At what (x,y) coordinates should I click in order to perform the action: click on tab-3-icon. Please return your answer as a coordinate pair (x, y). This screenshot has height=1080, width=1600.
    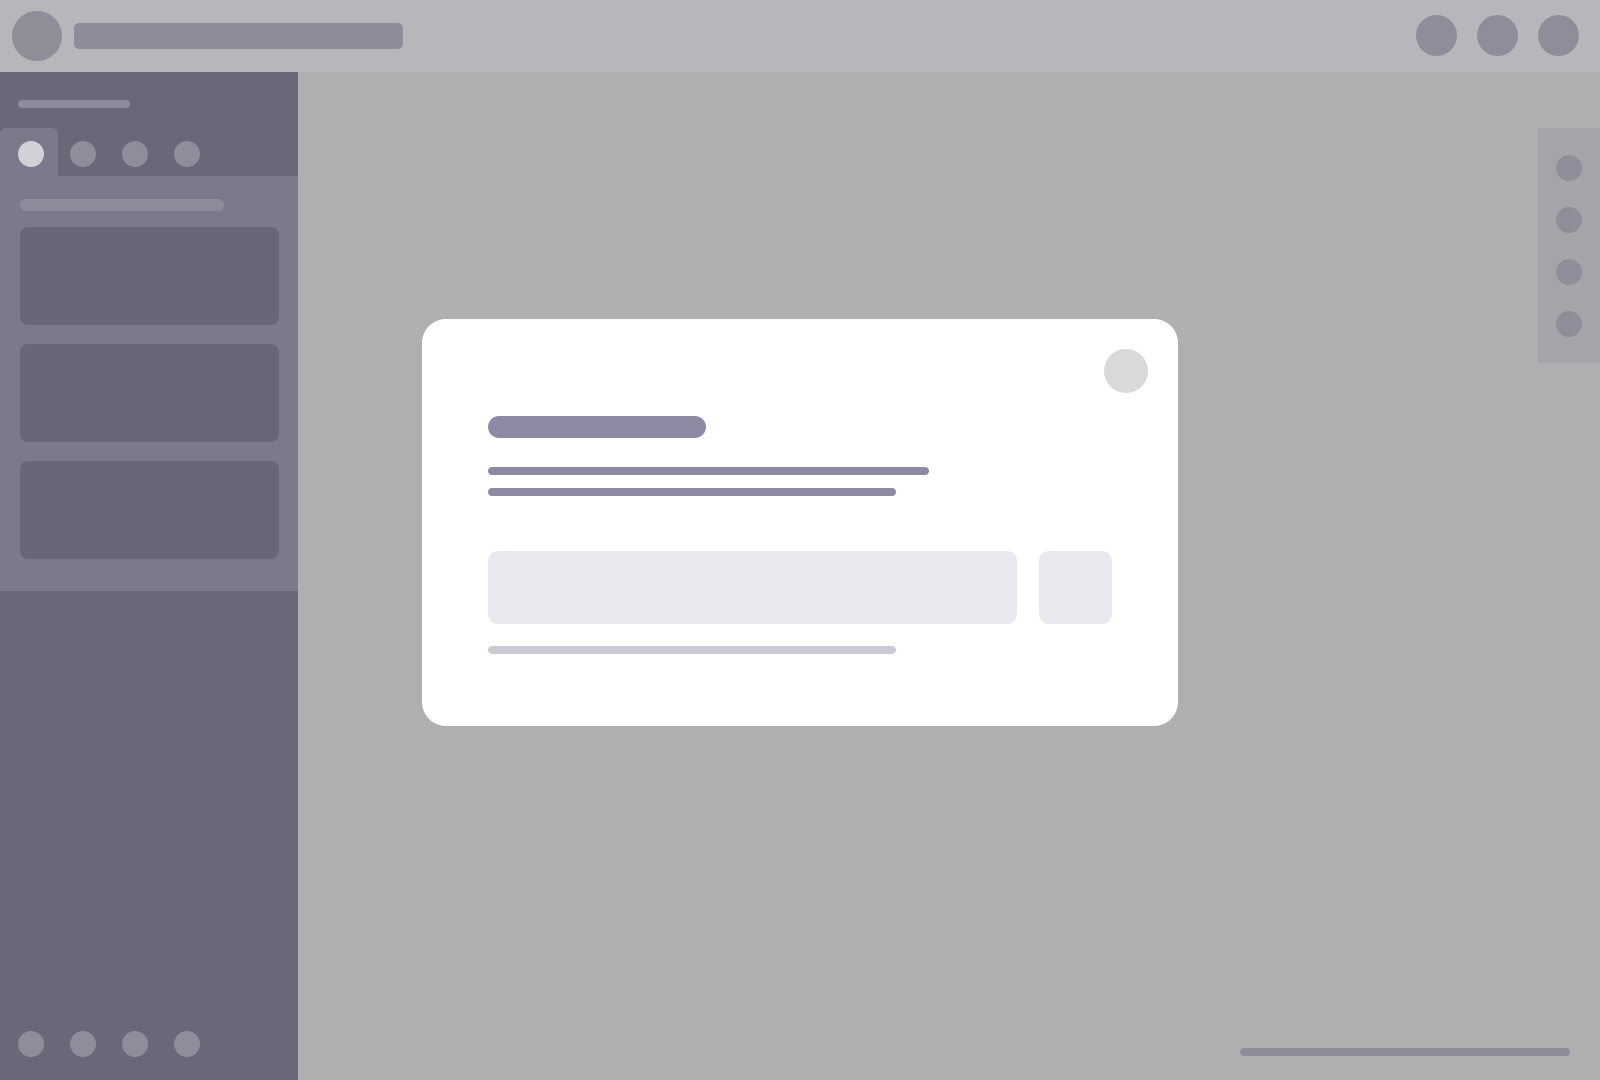
    Looking at the image, I should click on (135, 154).